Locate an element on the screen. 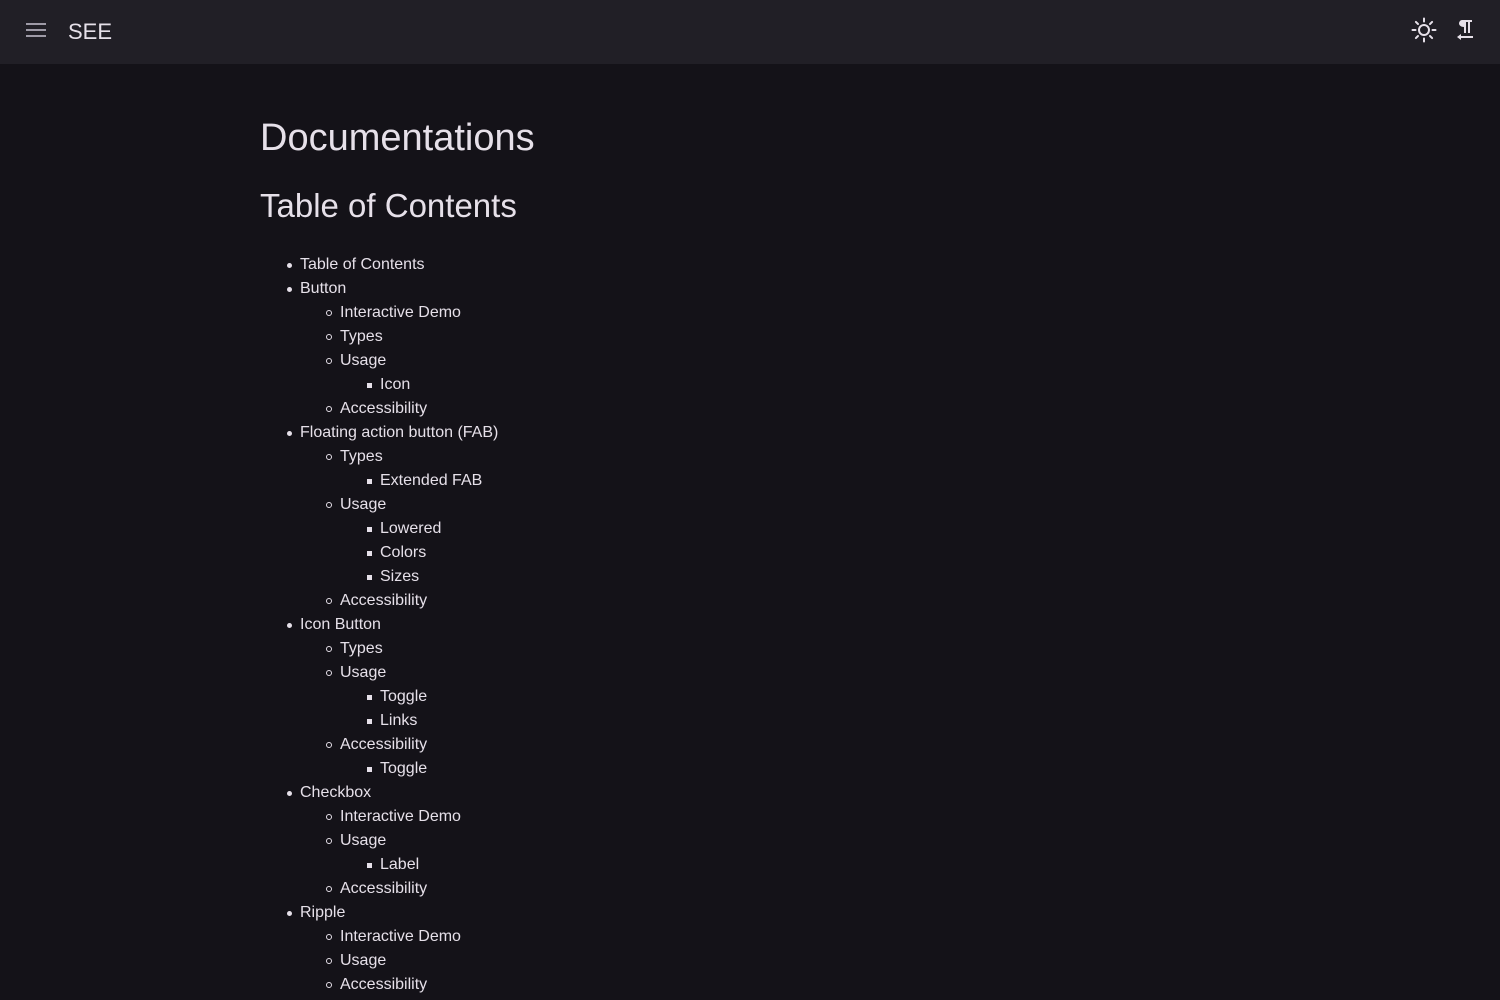 The width and height of the screenshot is (1500, 1000). toc-item: Lowered is located at coordinates (379, 529).